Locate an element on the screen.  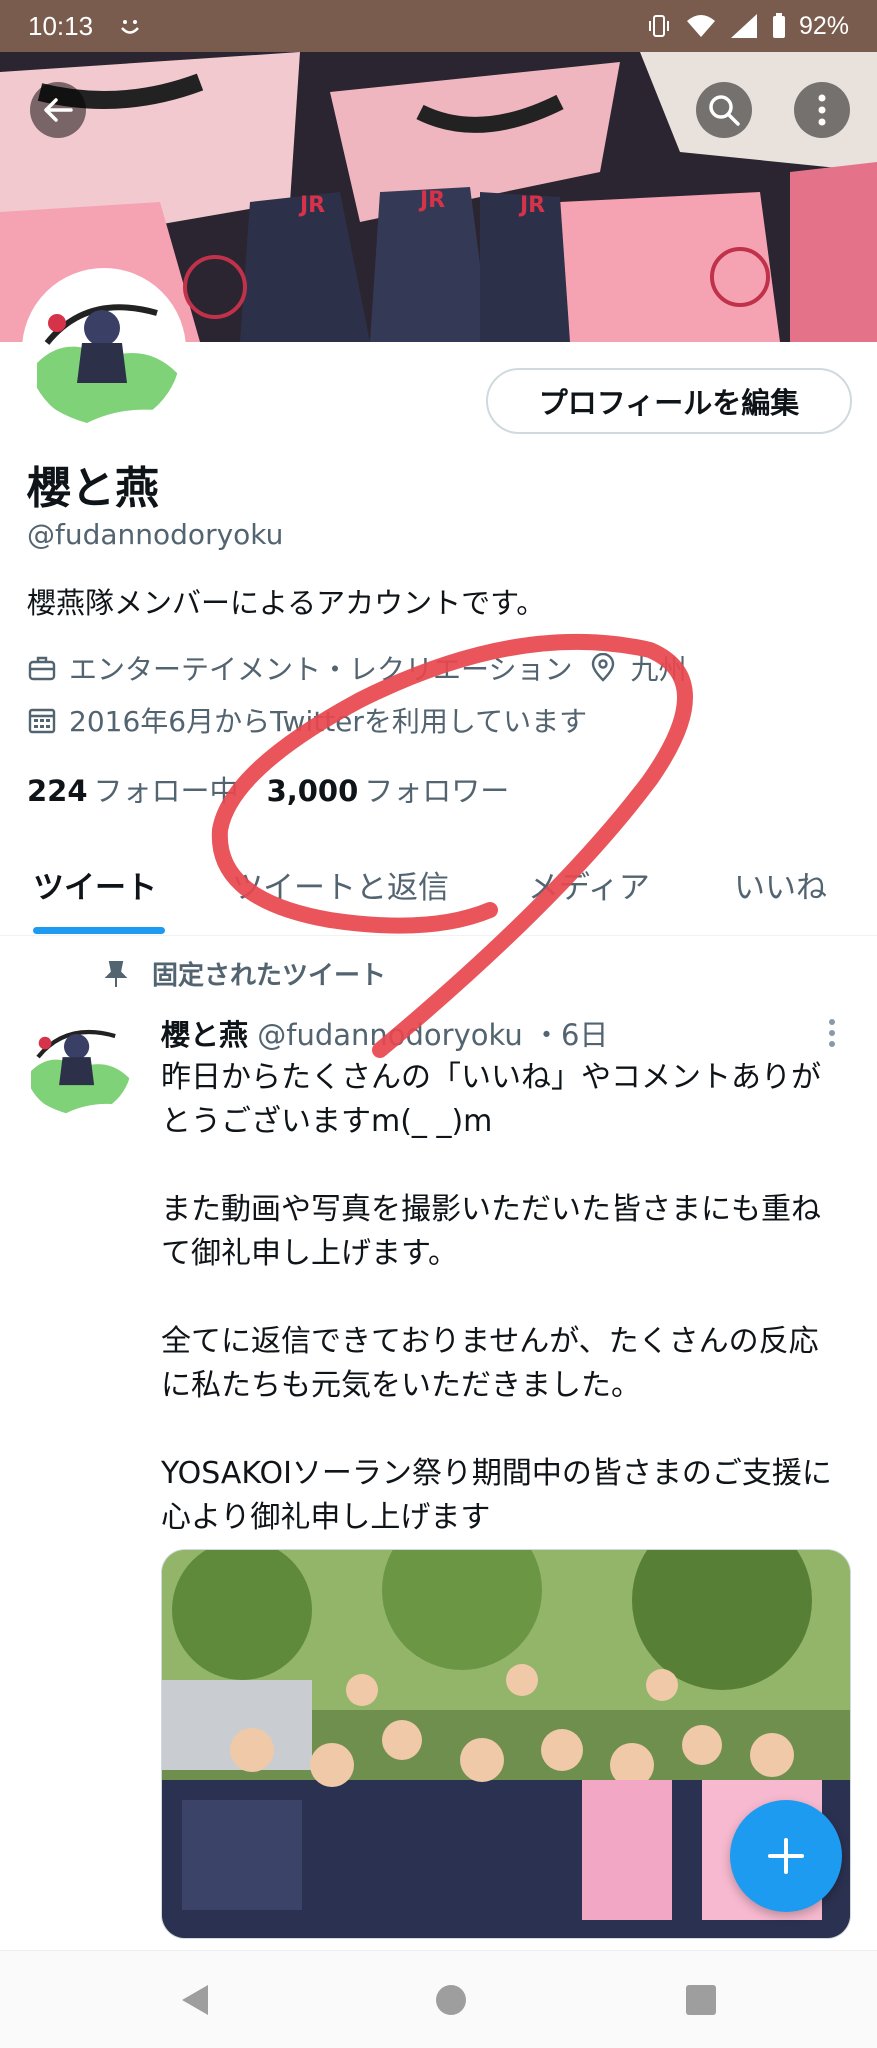
compose-tweet-button is located at coordinates (786, 1856).